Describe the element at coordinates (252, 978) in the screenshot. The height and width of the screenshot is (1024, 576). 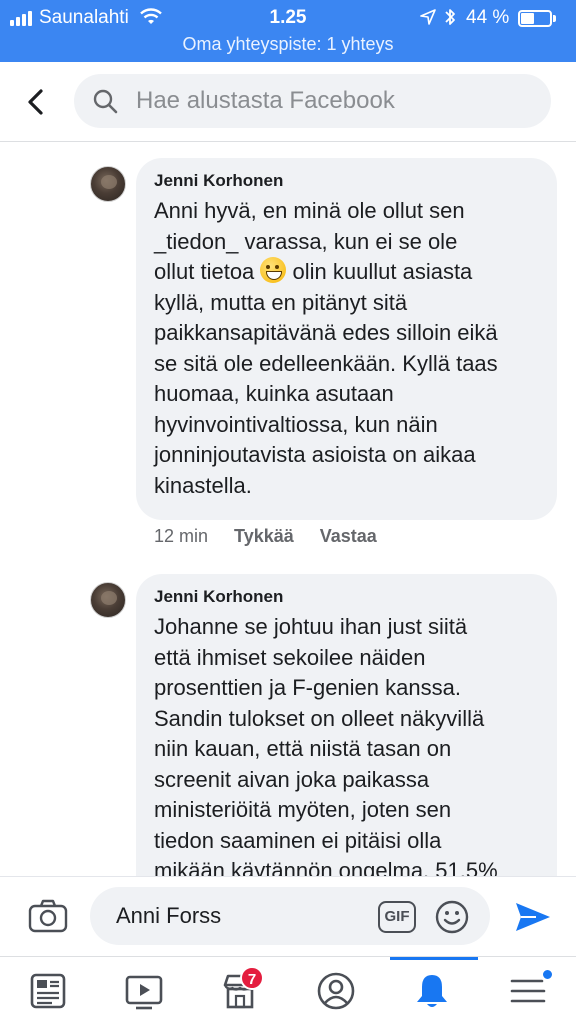
I see `notification-badge: 7` at that location.